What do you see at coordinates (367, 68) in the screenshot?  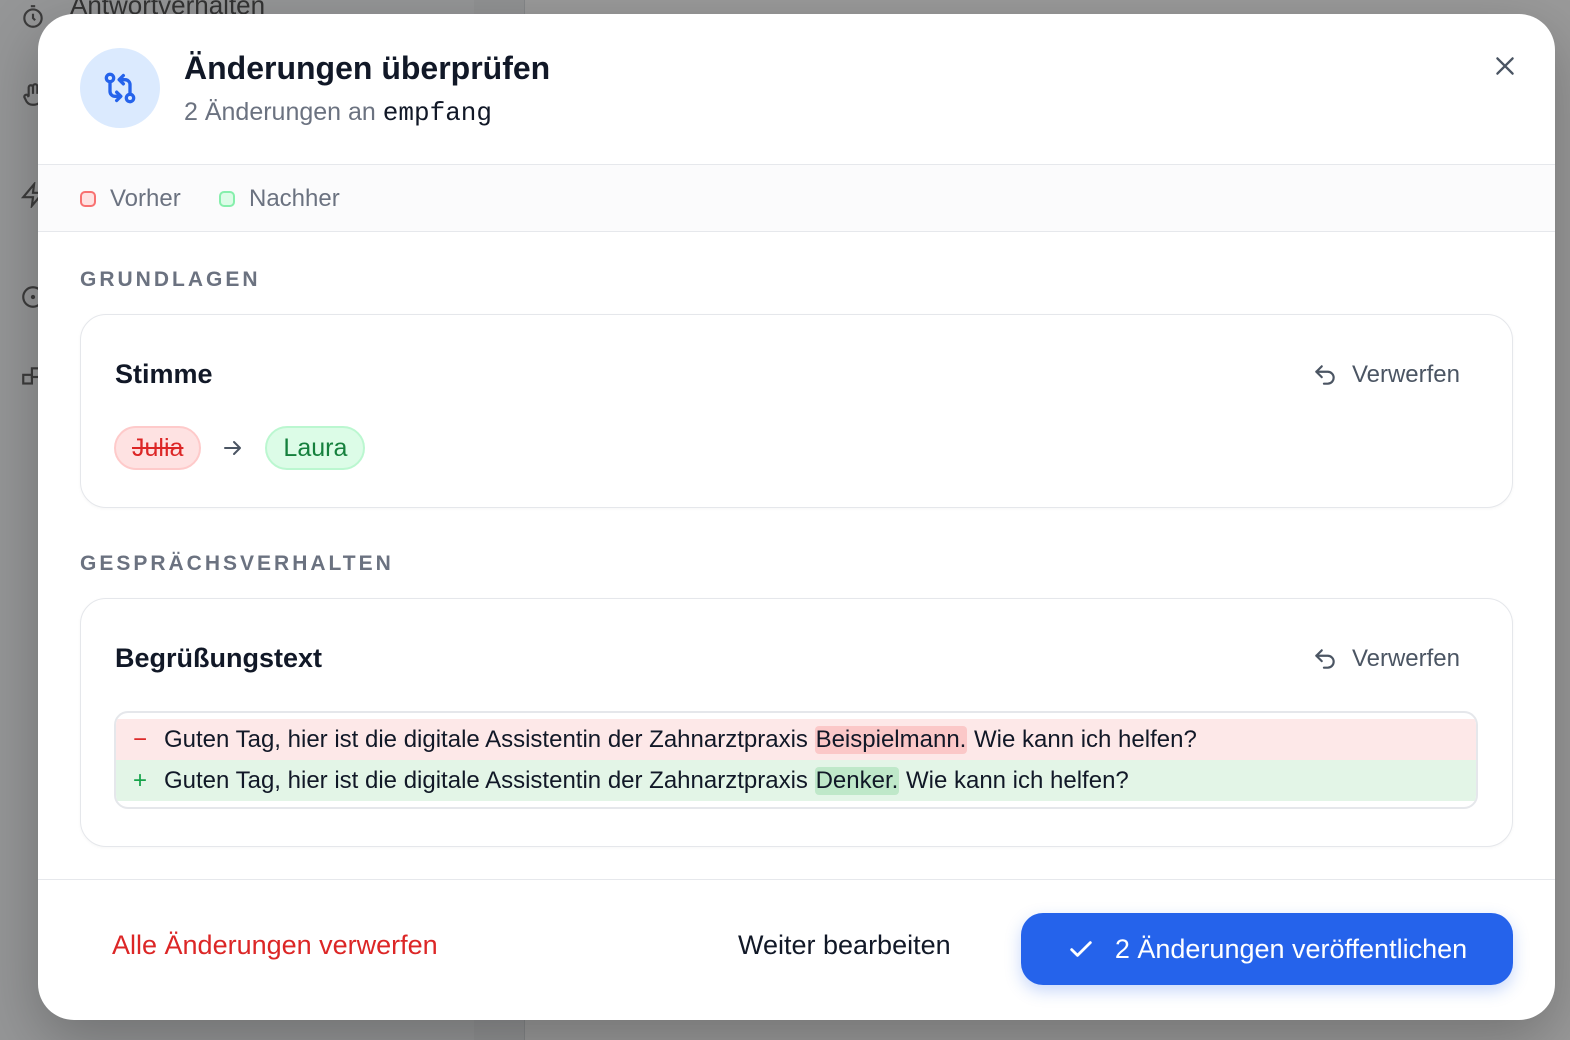 I see `dialog-title: Änderungen überprüfen` at bounding box center [367, 68].